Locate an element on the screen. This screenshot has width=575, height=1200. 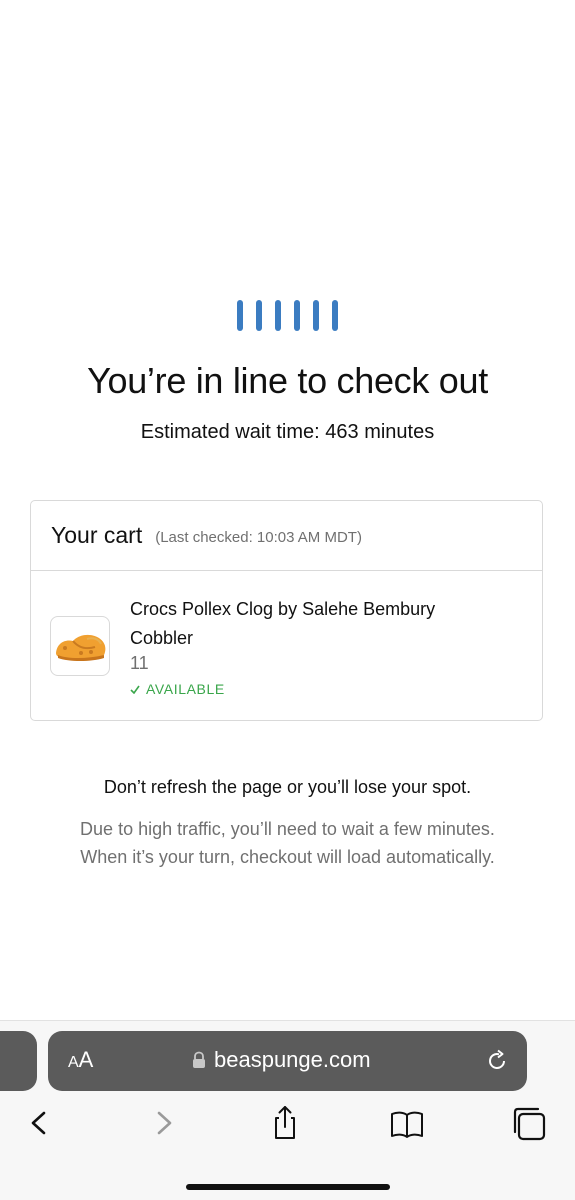
availability-status: AVAILABLE is located at coordinates (177, 689).